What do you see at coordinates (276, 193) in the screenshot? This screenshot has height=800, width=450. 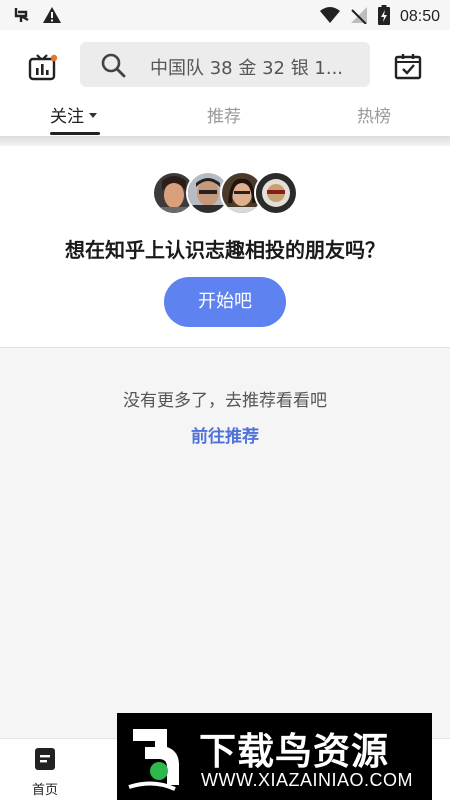 I see `avatar` at bounding box center [276, 193].